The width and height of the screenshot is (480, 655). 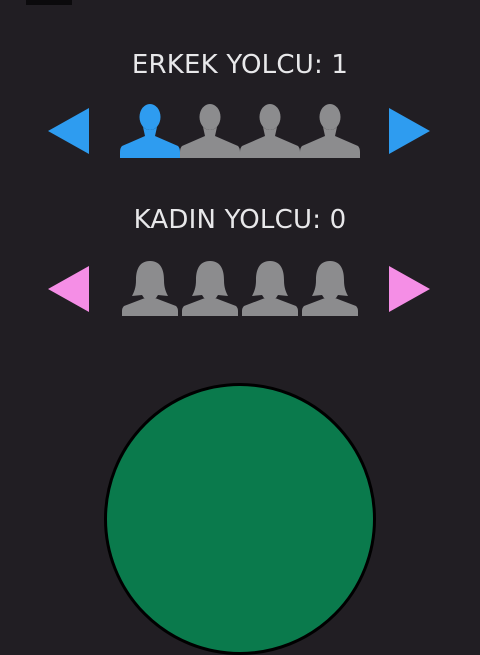 I want to click on male-increase-button, so click(x=410, y=131).